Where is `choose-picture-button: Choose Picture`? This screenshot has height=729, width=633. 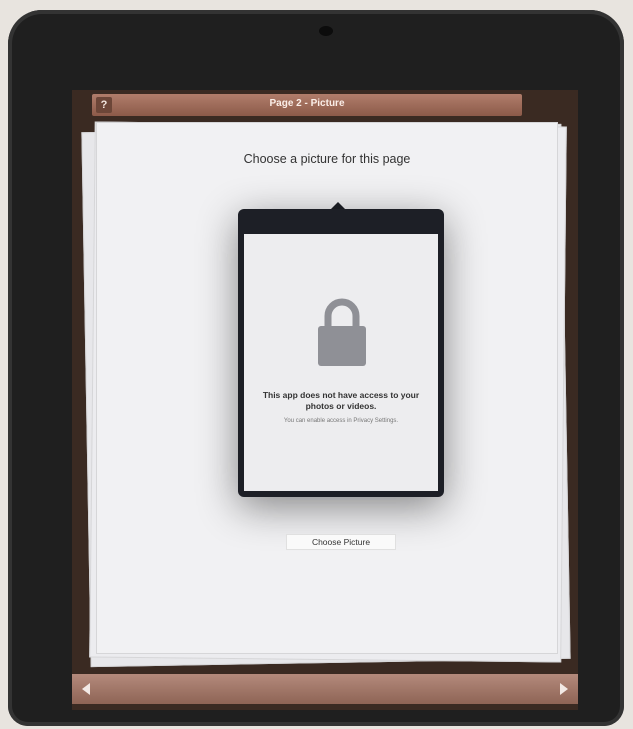
choose-picture-button: Choose Picture is located at coordinates (341, 542).